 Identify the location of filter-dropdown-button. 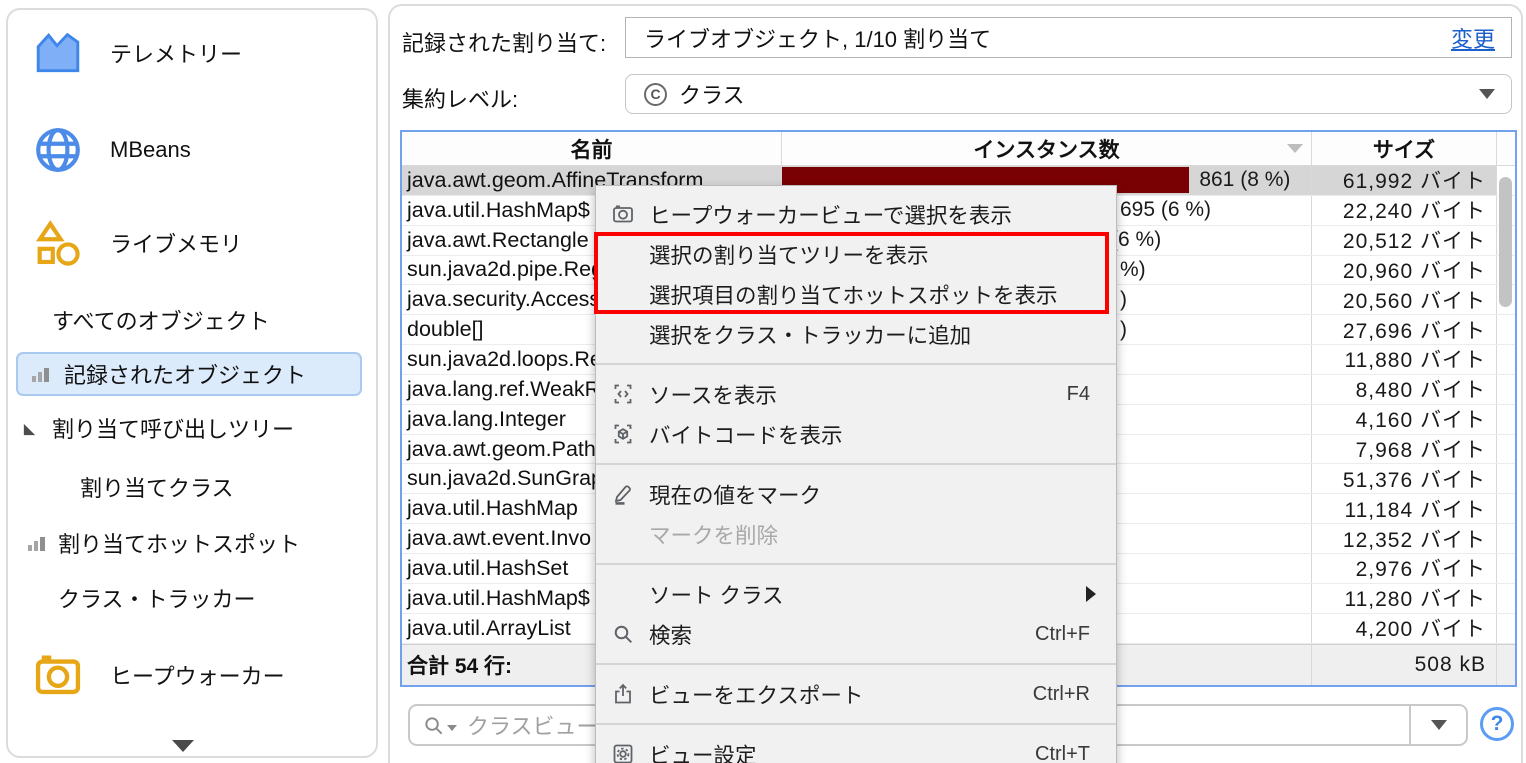
(1437, 725).